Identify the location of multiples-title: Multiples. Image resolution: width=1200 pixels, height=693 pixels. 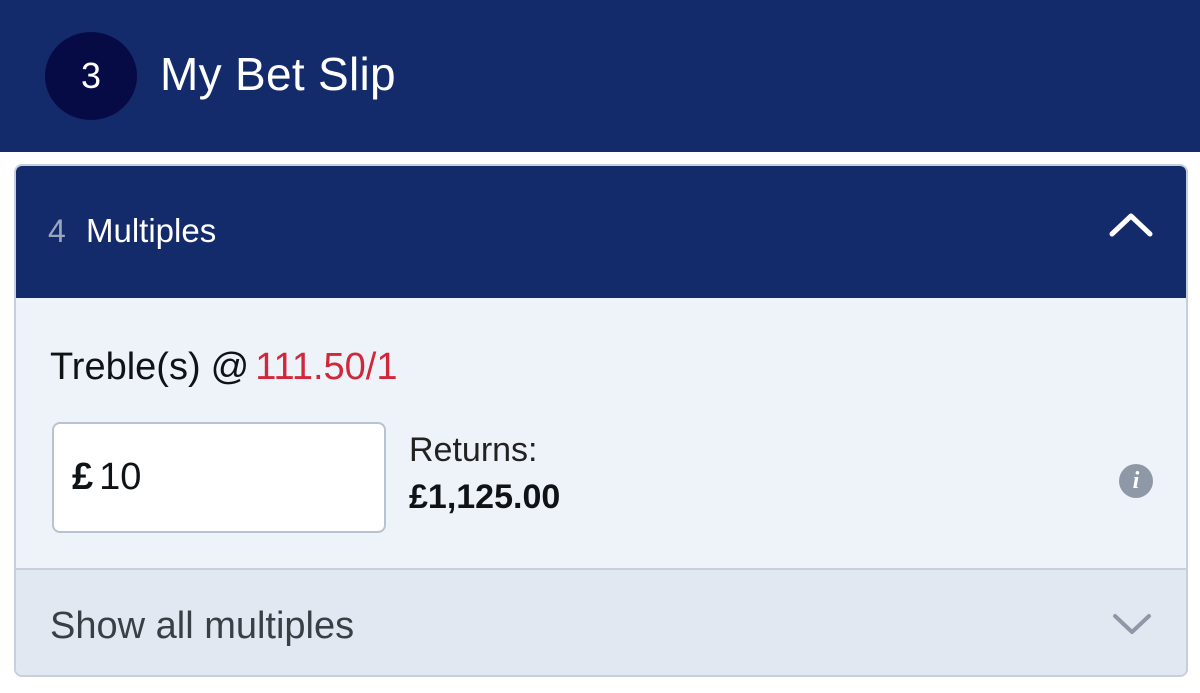
(151, 230).